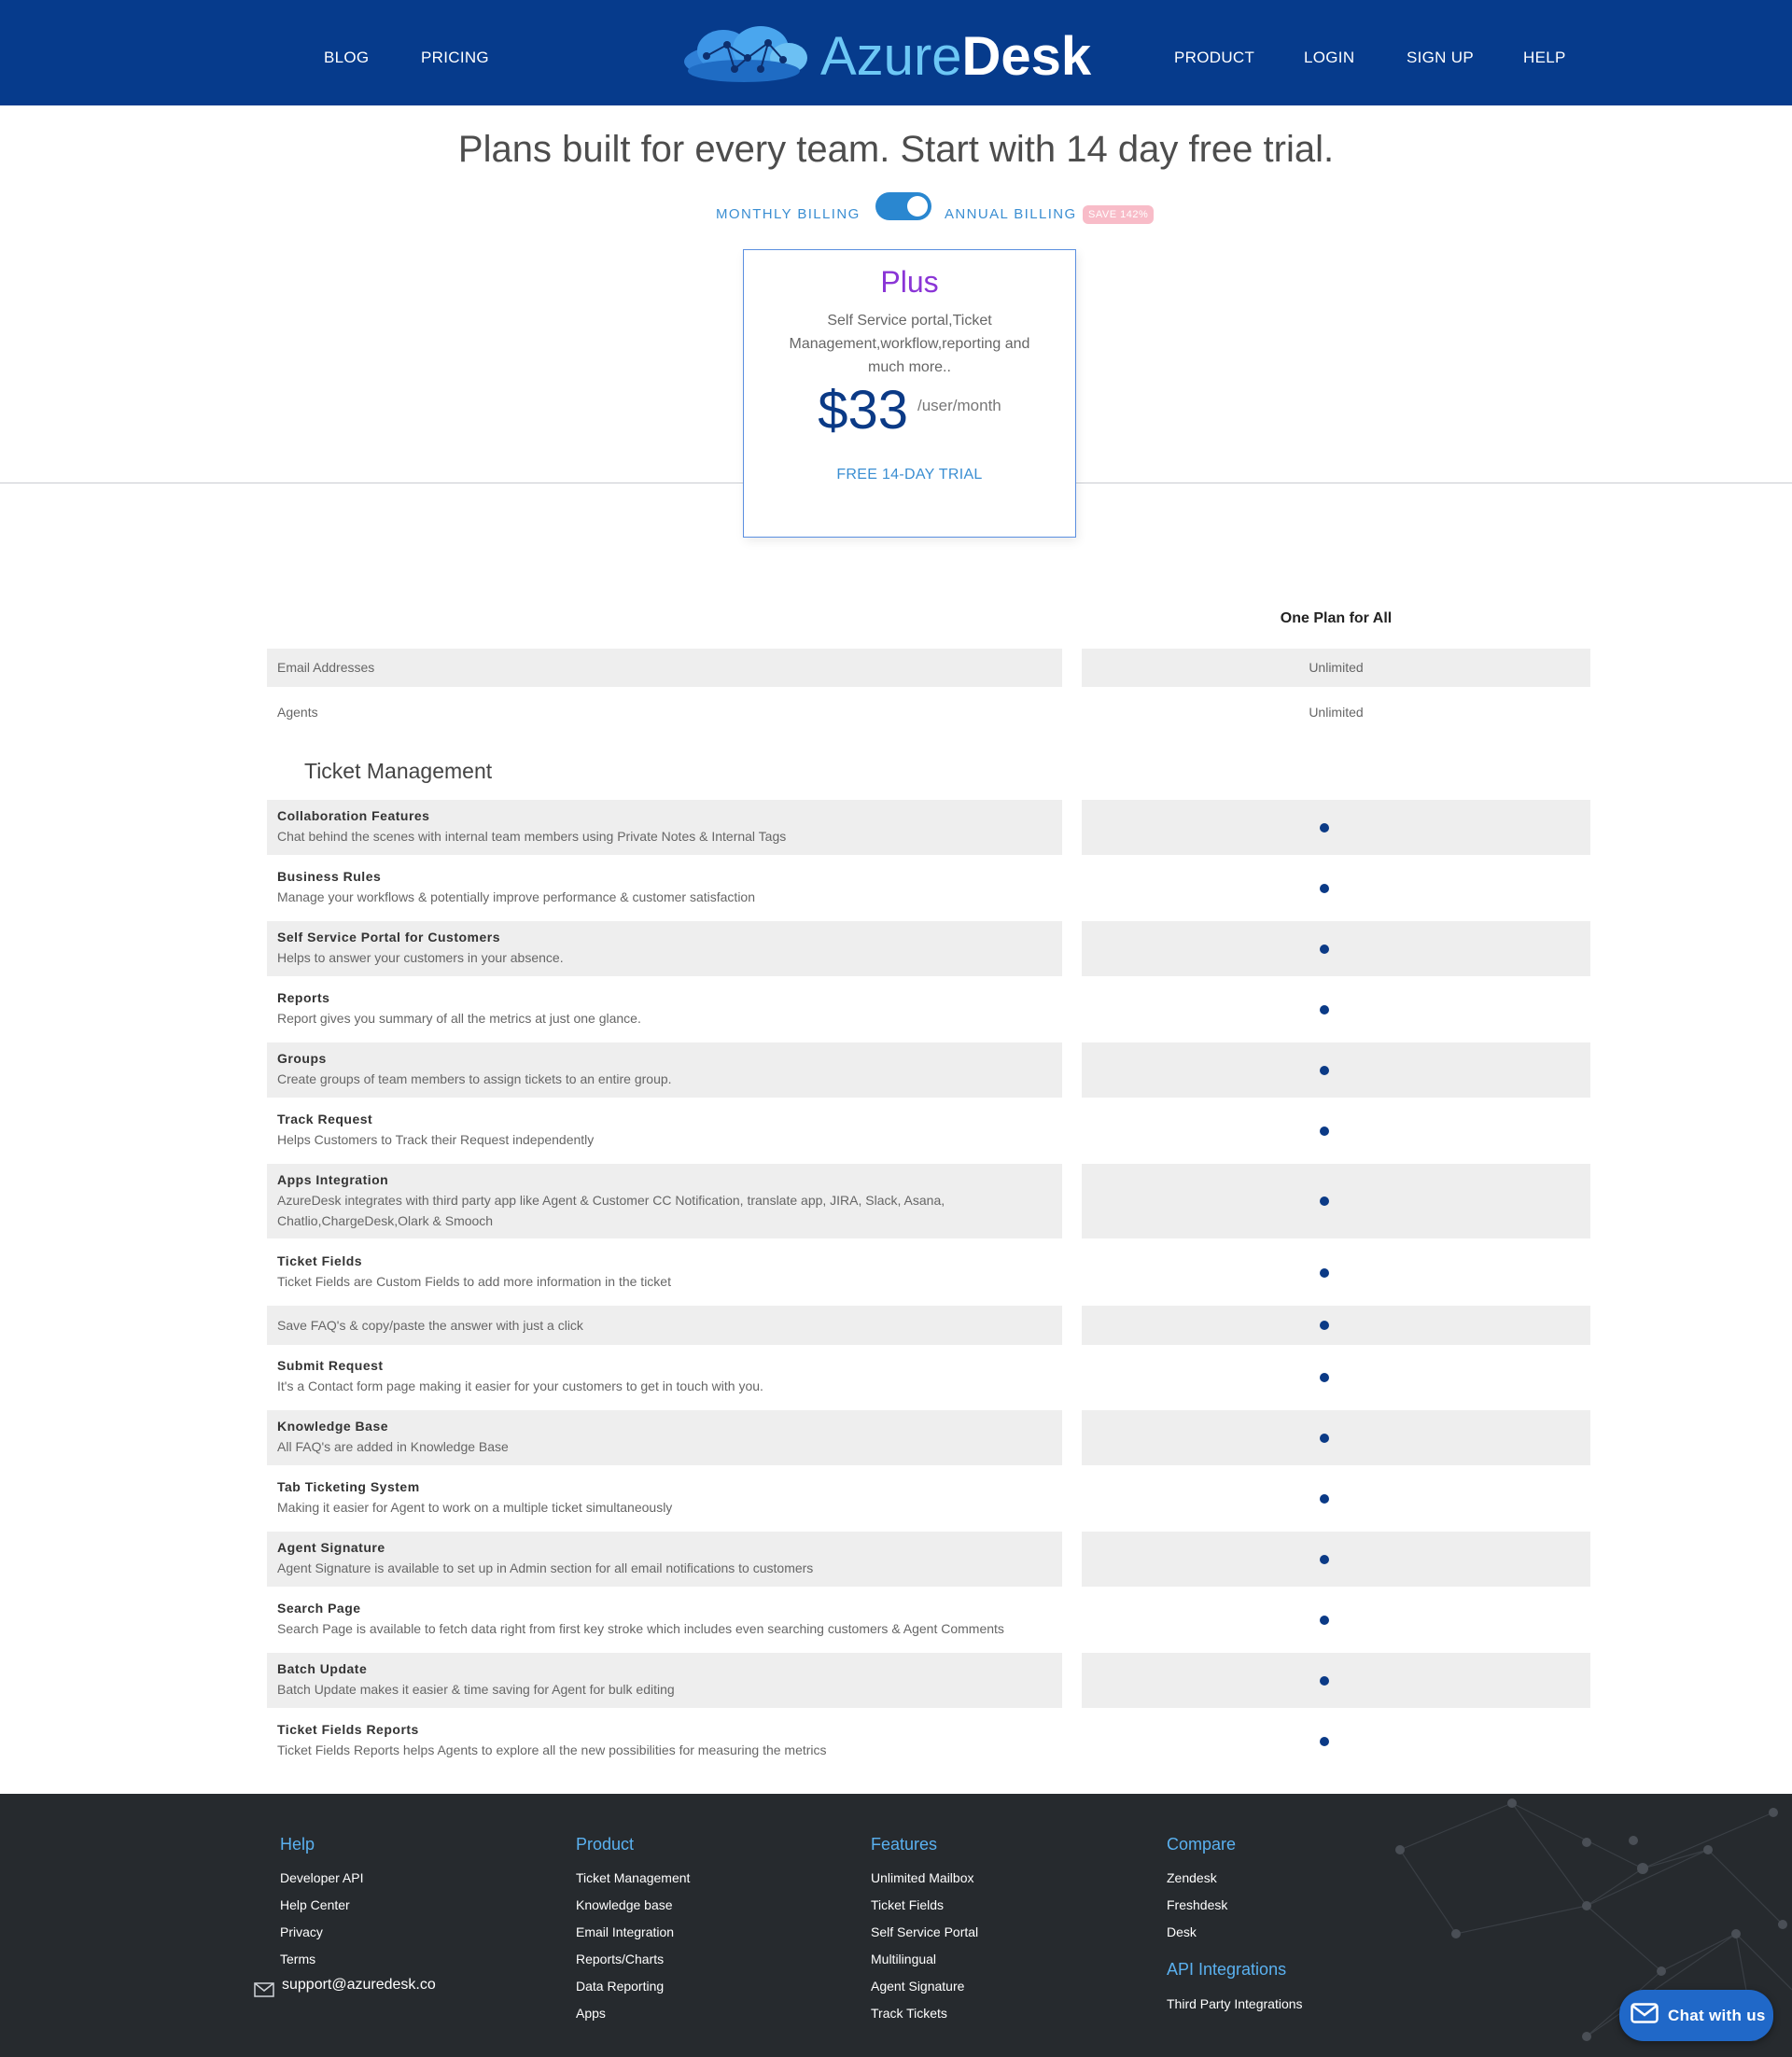 Image resolution: width=1792 pixels, height=2057 pixels. What do you see at coordinates (297, 1959) in the screenshot?
I see `footer-link-terms: Terms` at bounding box center [297, 1959].